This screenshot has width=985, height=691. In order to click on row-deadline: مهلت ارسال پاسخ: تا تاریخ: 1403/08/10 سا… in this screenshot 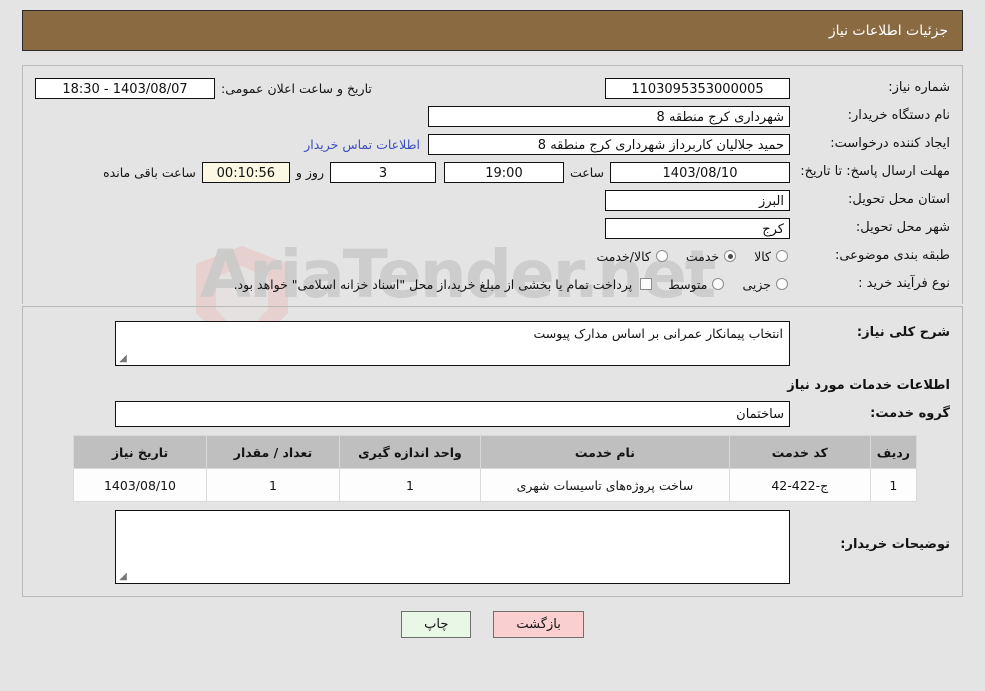, I will do `click(492, 172)`.